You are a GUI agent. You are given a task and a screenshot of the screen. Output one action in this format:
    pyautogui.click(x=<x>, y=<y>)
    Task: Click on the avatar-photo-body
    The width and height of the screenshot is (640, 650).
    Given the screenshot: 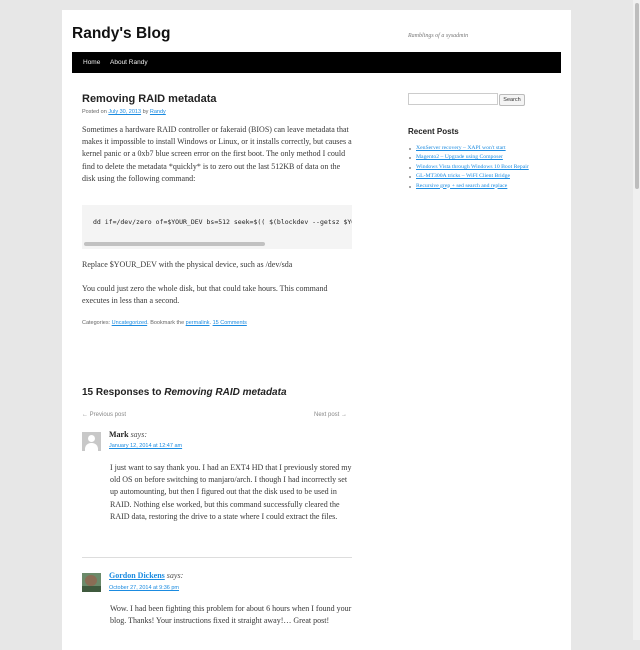 What is the action you would take?
    pyautogui.click(x=91, y=589)
    